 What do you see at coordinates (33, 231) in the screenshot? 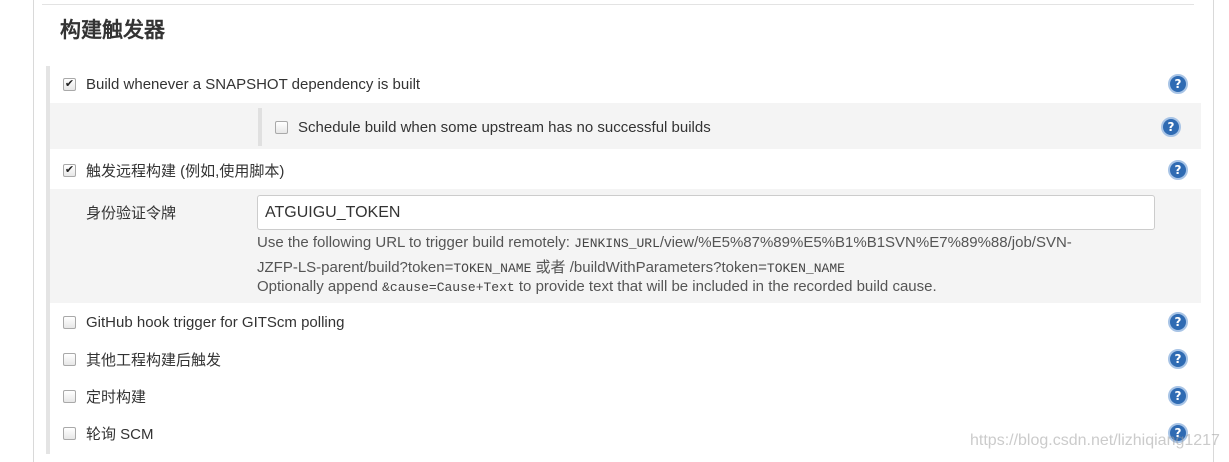
I see `panel-left-border` at bounding box center [33, 231].